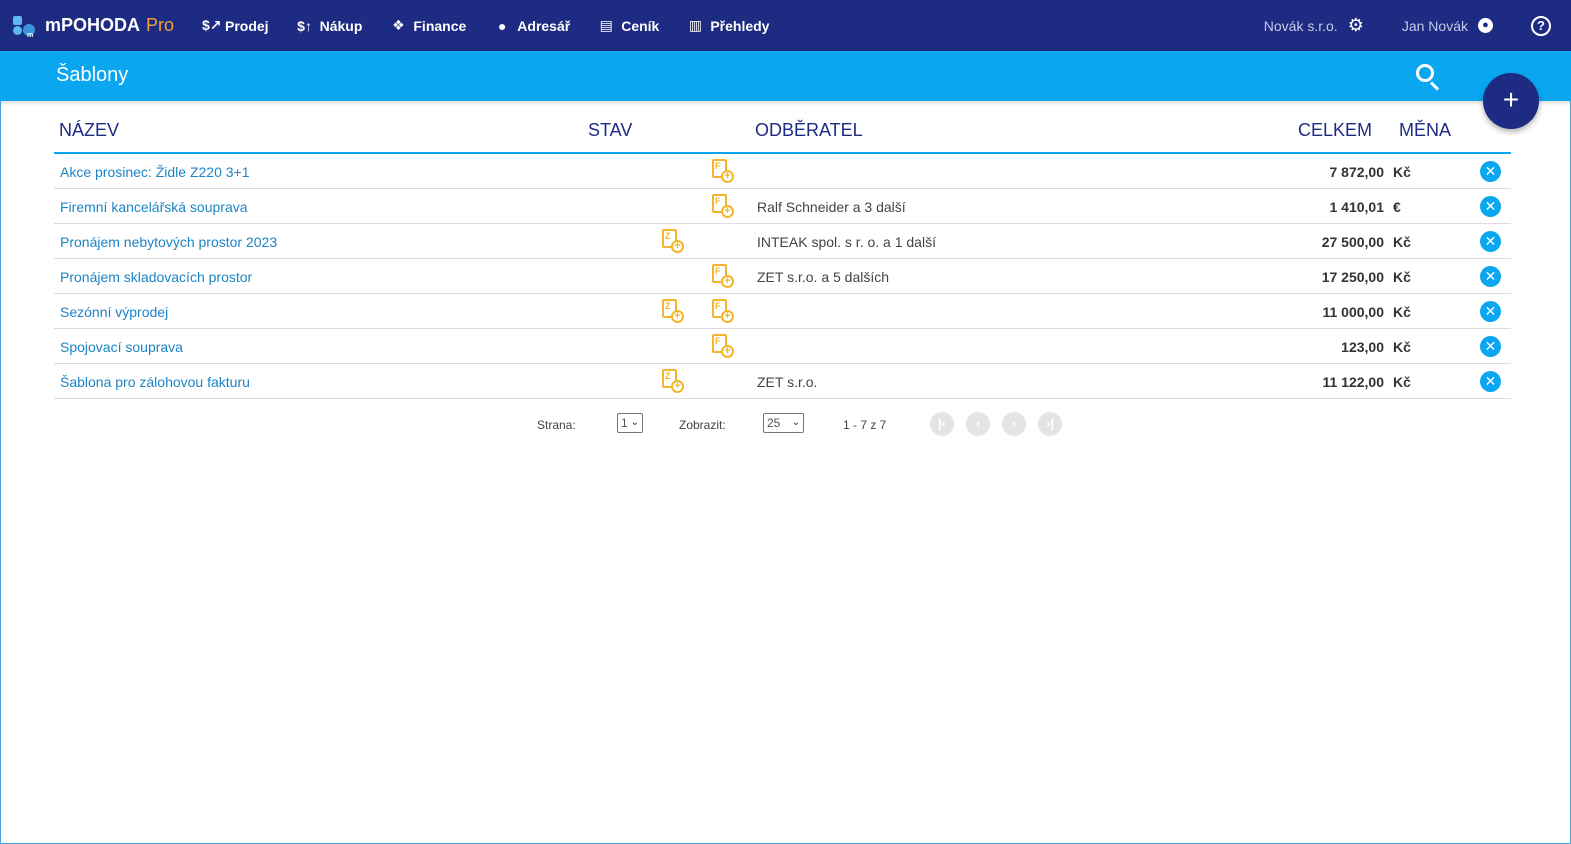 This screenshot has width=1571, height=844. I want to click on page-header: Šablony, so click(785, 76).